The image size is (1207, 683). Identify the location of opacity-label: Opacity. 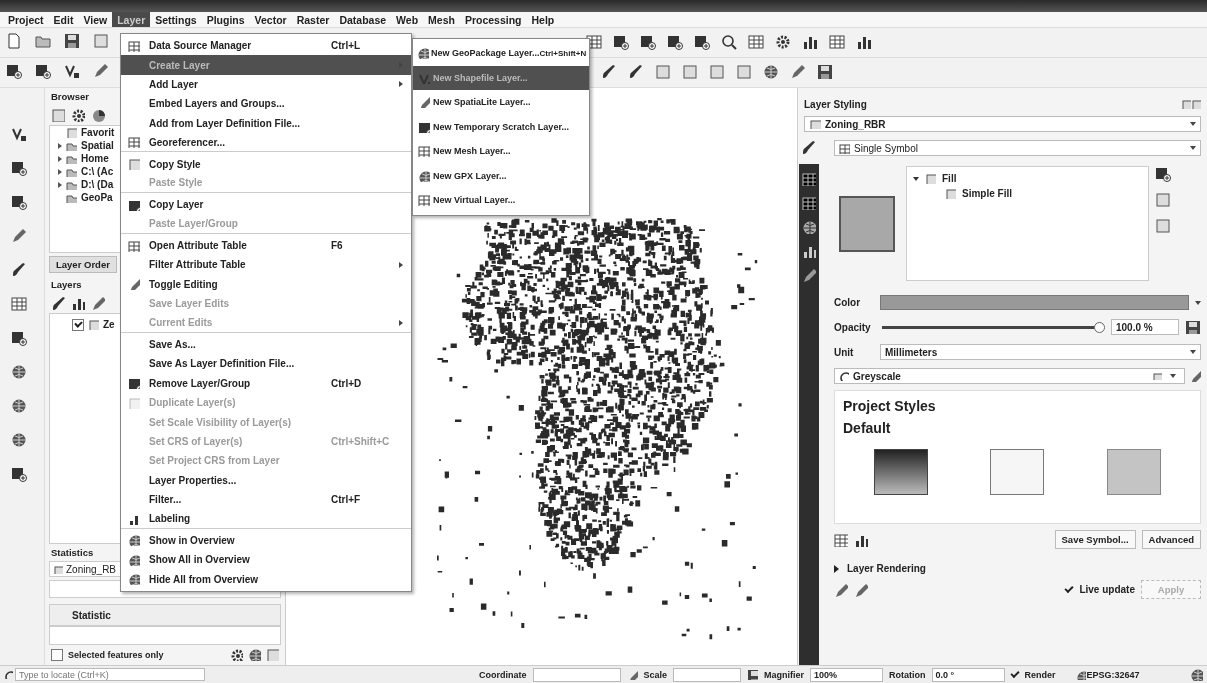
(853, 327).